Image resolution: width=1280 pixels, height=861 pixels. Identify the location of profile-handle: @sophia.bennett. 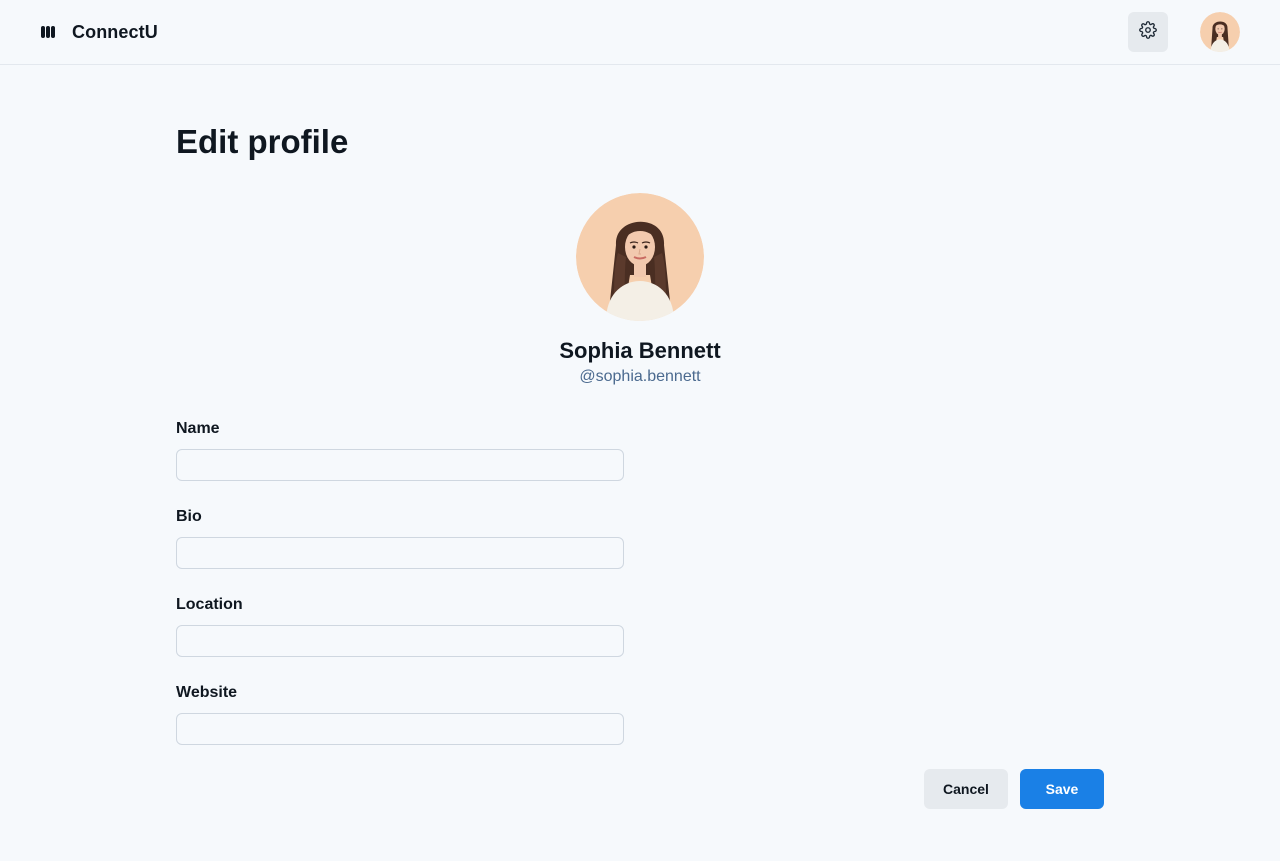
(640, 376).